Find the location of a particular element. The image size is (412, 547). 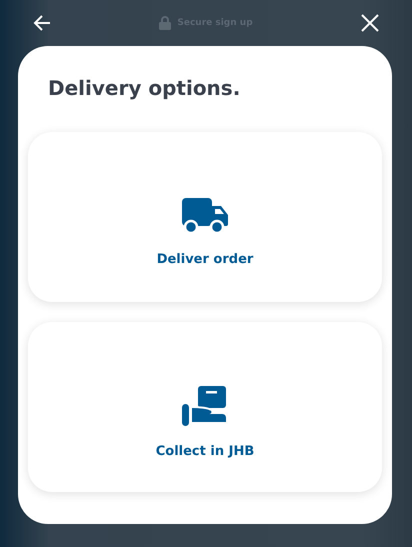

back-button is located at coordinates (42, 23).